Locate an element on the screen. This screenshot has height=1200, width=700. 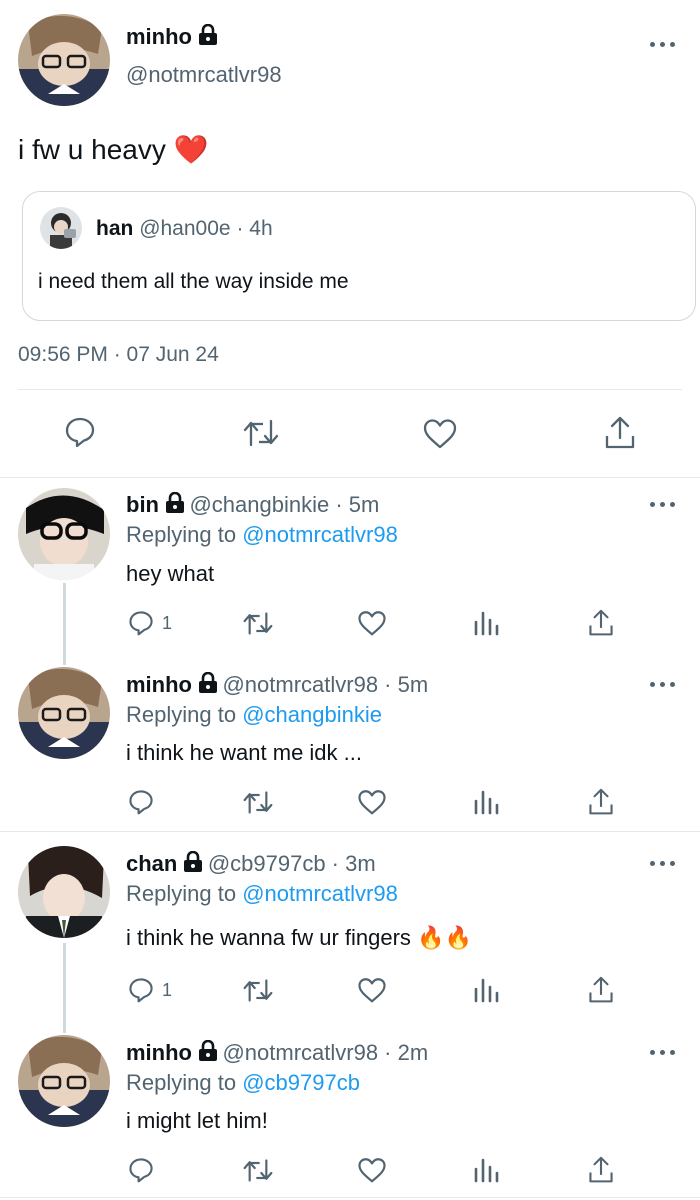
avatar-han is located at coordinates (61, 228).